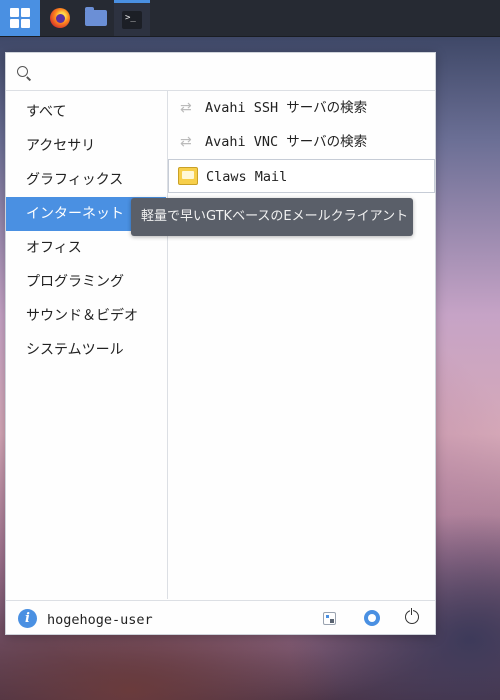 This screenshot has width=500, height=700. What do you see at coordinates (188, 176) in the screenshot?
I see `mail-icon` at bounding box center [188, 176].